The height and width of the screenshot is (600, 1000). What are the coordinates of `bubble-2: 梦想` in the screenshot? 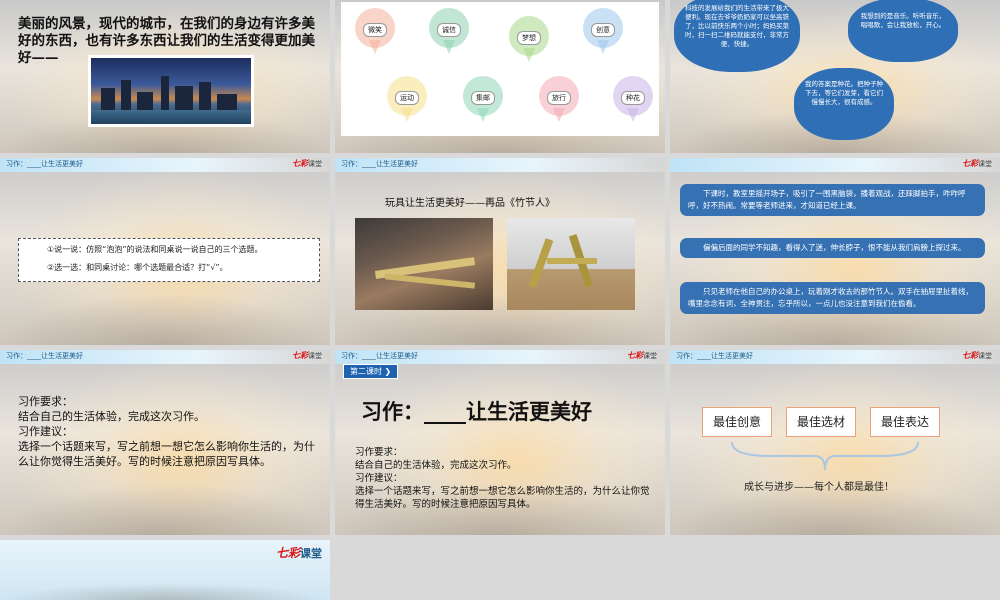 It's located at (529, 42).